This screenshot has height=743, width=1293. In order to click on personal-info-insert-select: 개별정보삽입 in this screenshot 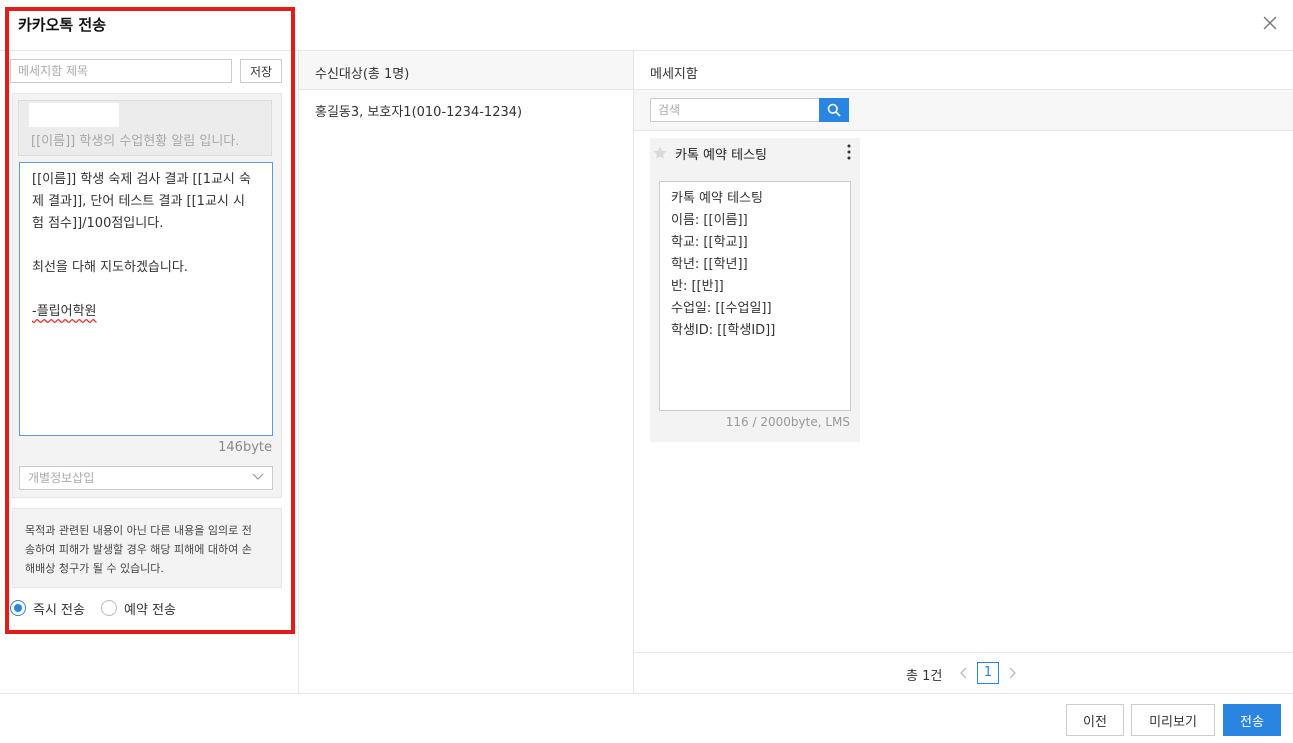, I will do `click(146, 478)`.